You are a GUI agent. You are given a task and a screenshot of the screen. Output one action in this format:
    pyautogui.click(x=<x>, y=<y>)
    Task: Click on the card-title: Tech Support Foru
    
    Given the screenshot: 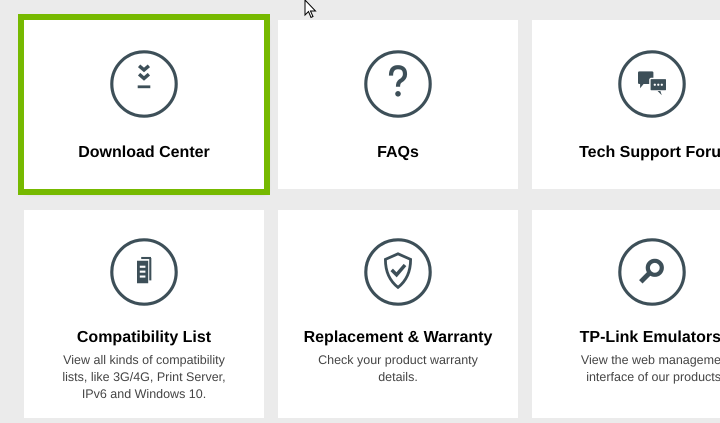 What is the action you would take?
    pyautogui.click(x=649, y=153)
    